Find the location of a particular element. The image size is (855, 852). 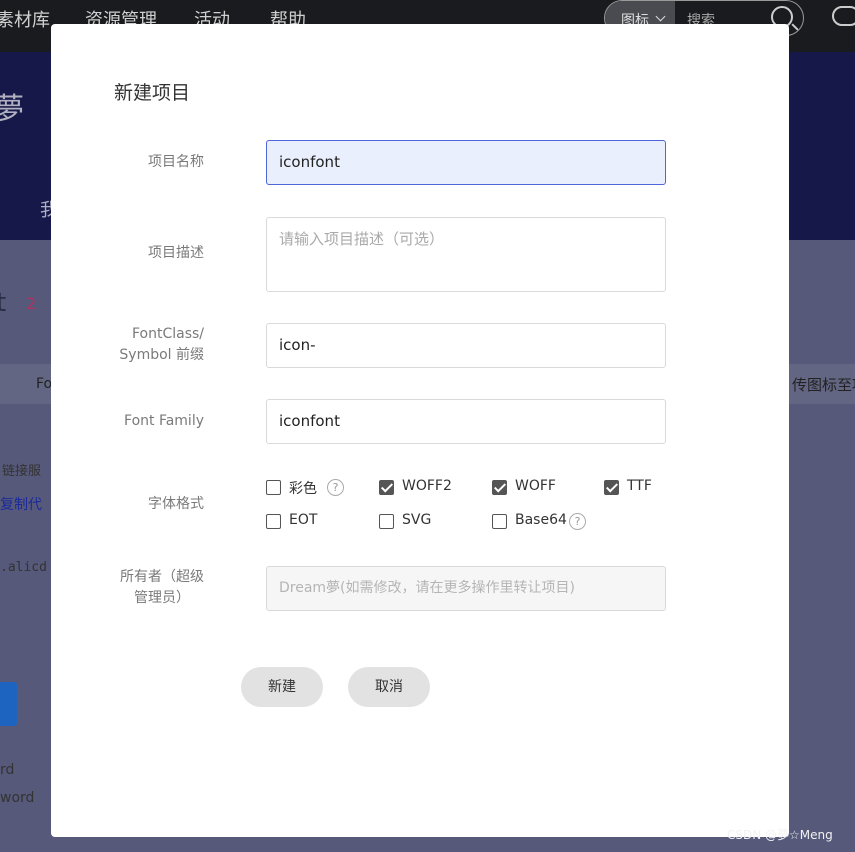

project-description-label: 项目描述 is located at coordinates (176, 253).